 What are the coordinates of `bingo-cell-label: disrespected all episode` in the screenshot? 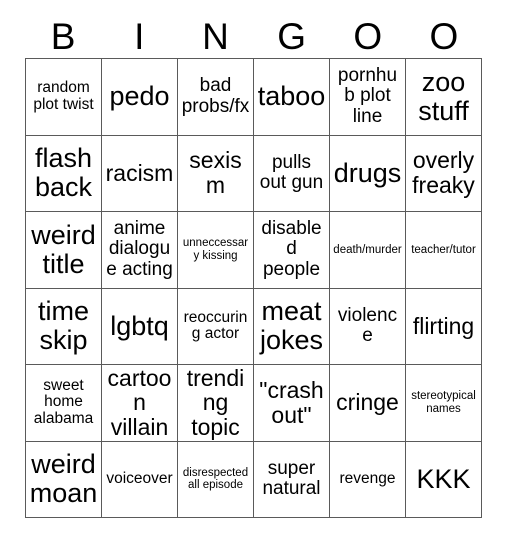 It's located at (215, 479).